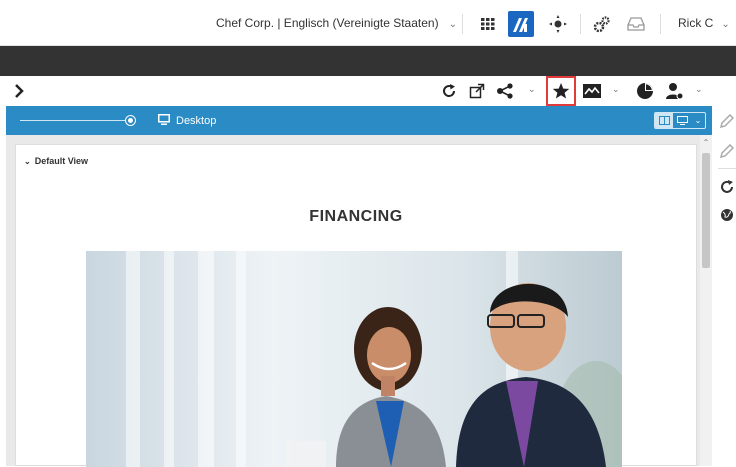 This screenshot has height=467, width=736. What do you see at coordinates (706, 300) in the screenshot?
I see `canvas-scrollbar: ⌃` at bounding box center [706, 300].